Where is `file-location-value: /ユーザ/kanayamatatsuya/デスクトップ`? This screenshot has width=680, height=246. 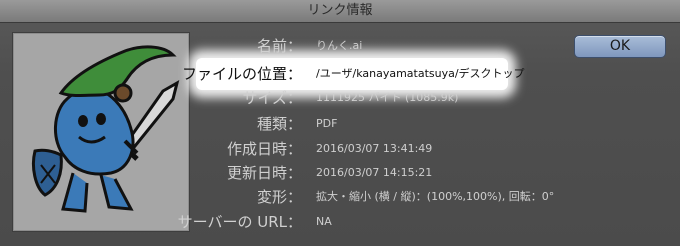 file-location-value: /ユーザ/kanayamatatsuya/デスクトップ is located at coordinates (420, 73).